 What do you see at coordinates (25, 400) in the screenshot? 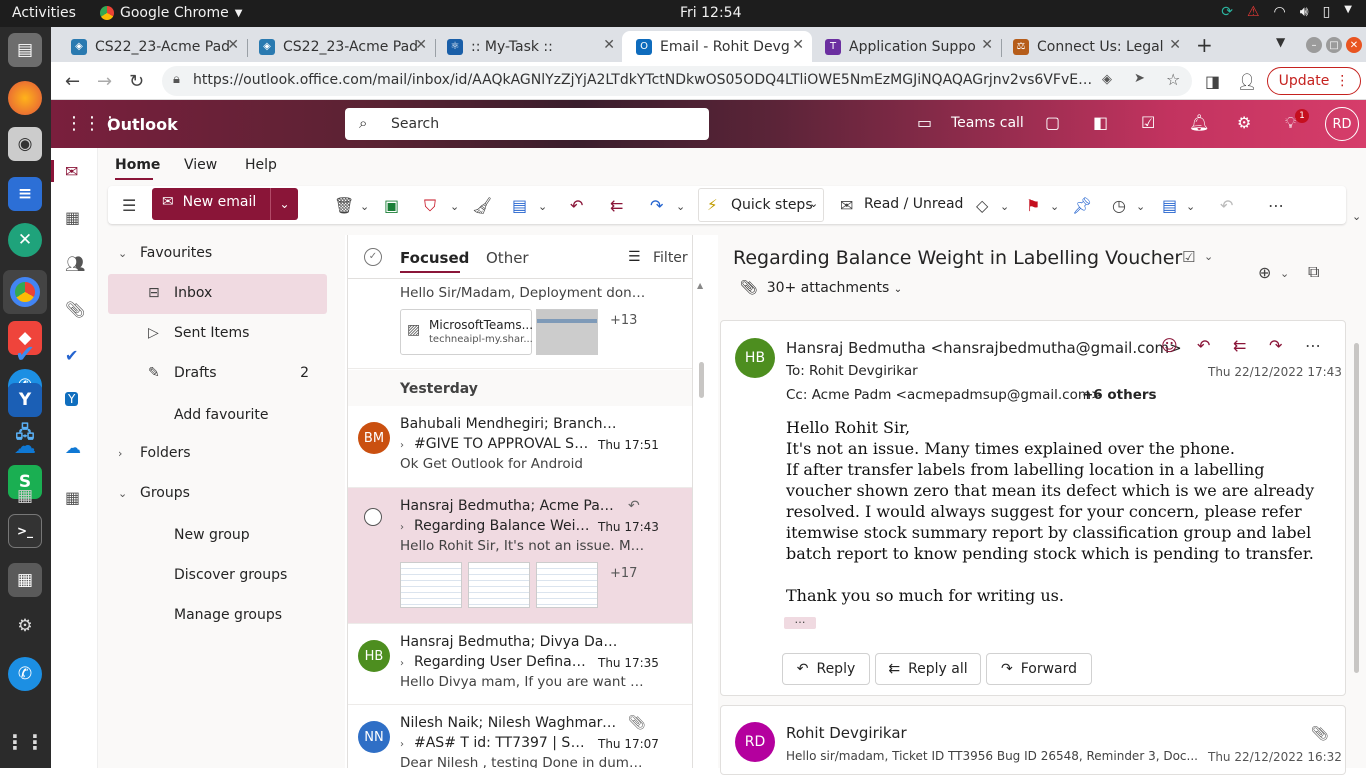
I see `yammer-app-icon: Y` at bounding box center [25, 400].